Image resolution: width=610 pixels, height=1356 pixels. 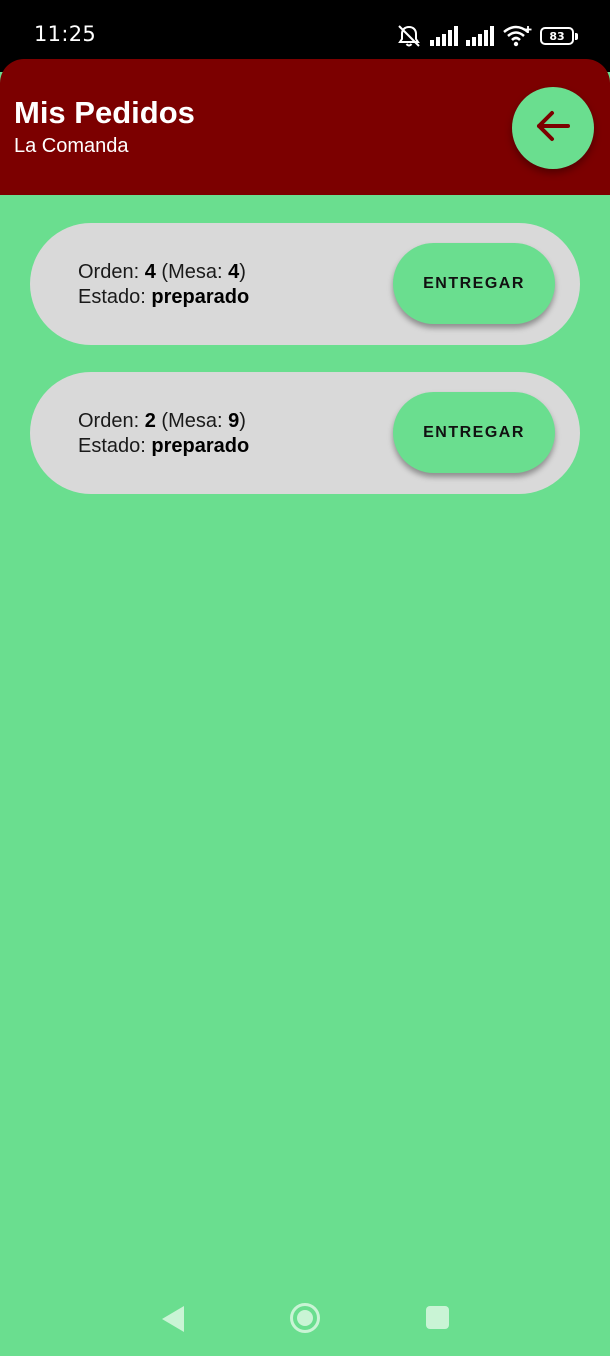 I want to click on arrow-left-icon, so click(x=553, y=128).